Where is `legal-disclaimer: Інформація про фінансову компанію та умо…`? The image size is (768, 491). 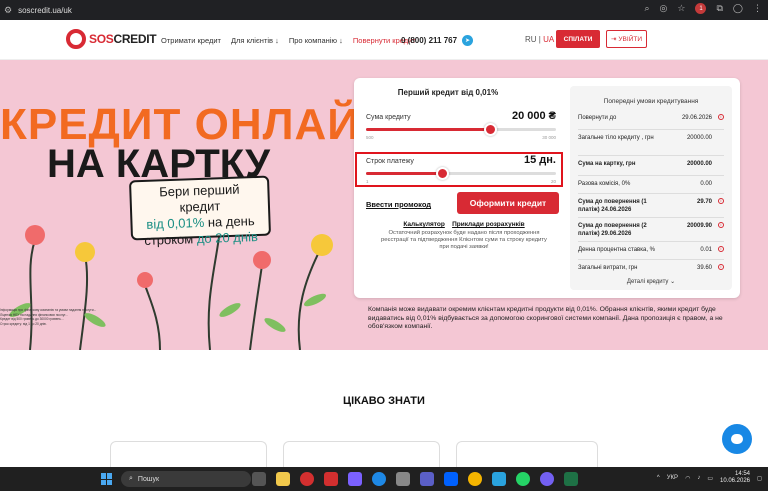 legal-disclaimer: Інформація про фінансову компанію та умо… is located at coordinates (48, 317).